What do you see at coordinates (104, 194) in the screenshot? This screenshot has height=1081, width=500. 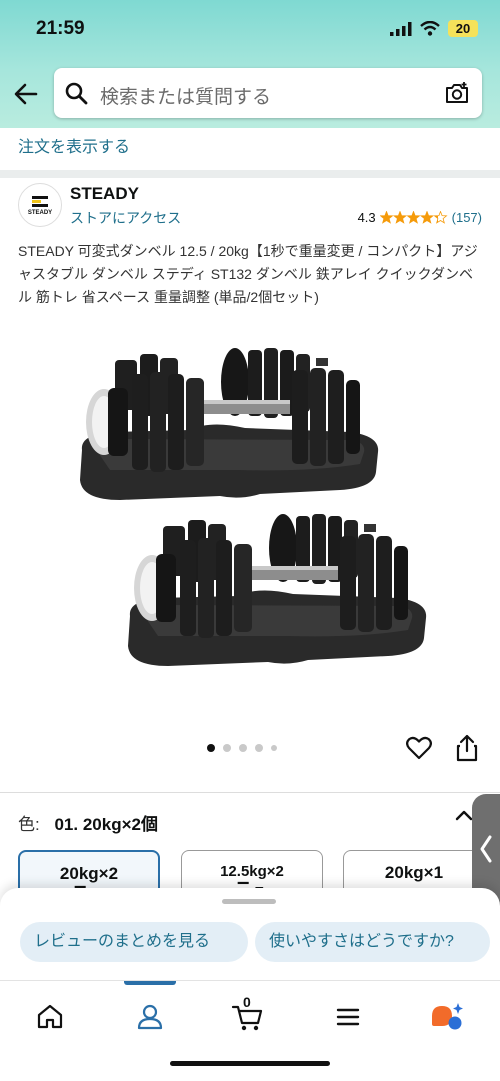 I see `brand-name: STEADY` at bounding box center [104, 194].